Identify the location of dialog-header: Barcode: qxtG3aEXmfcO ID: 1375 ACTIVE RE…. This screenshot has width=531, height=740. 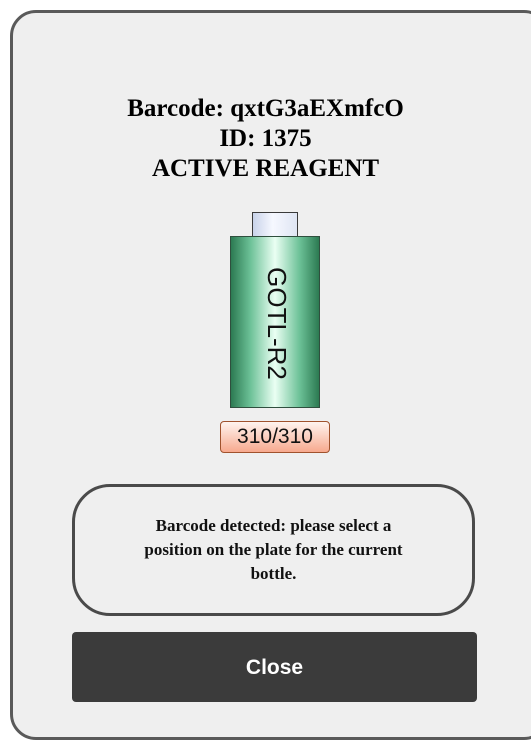
(265, 139).